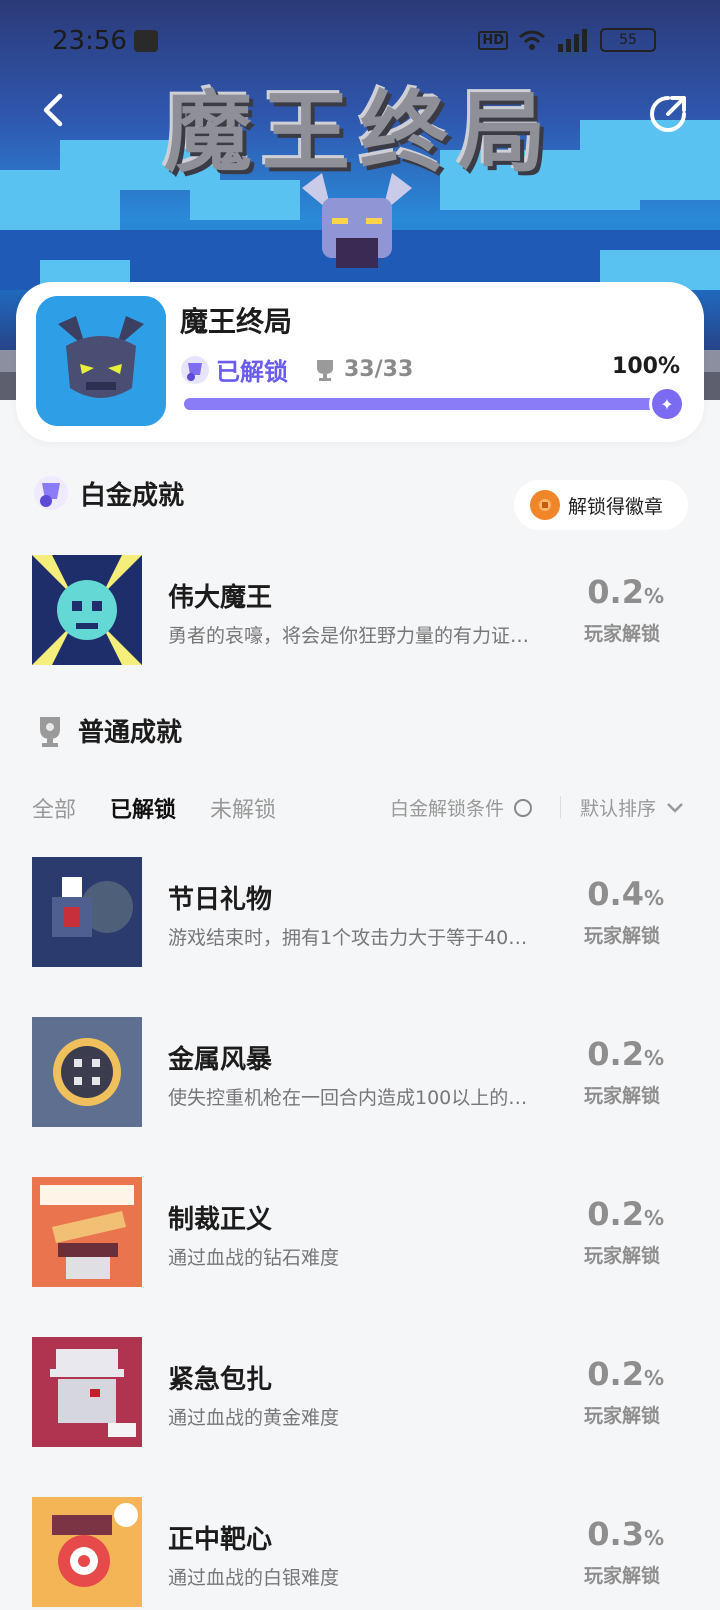 The image size is (720, 1610). Describe the element at coordinates (243, 808) in the screenshot. I see `tab-locked: 未解锁` at that location.